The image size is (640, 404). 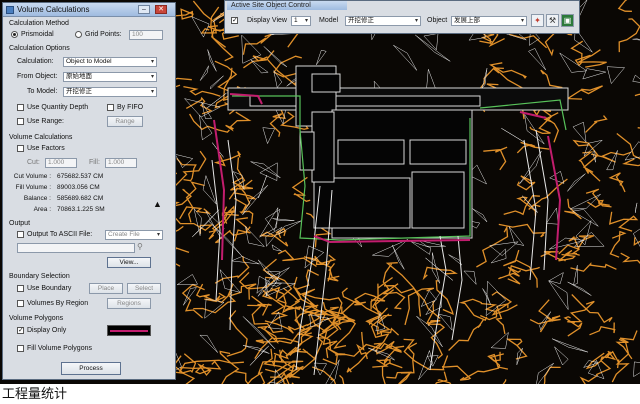 I want to click on grid-points-radio, so click(x=78, y=34).